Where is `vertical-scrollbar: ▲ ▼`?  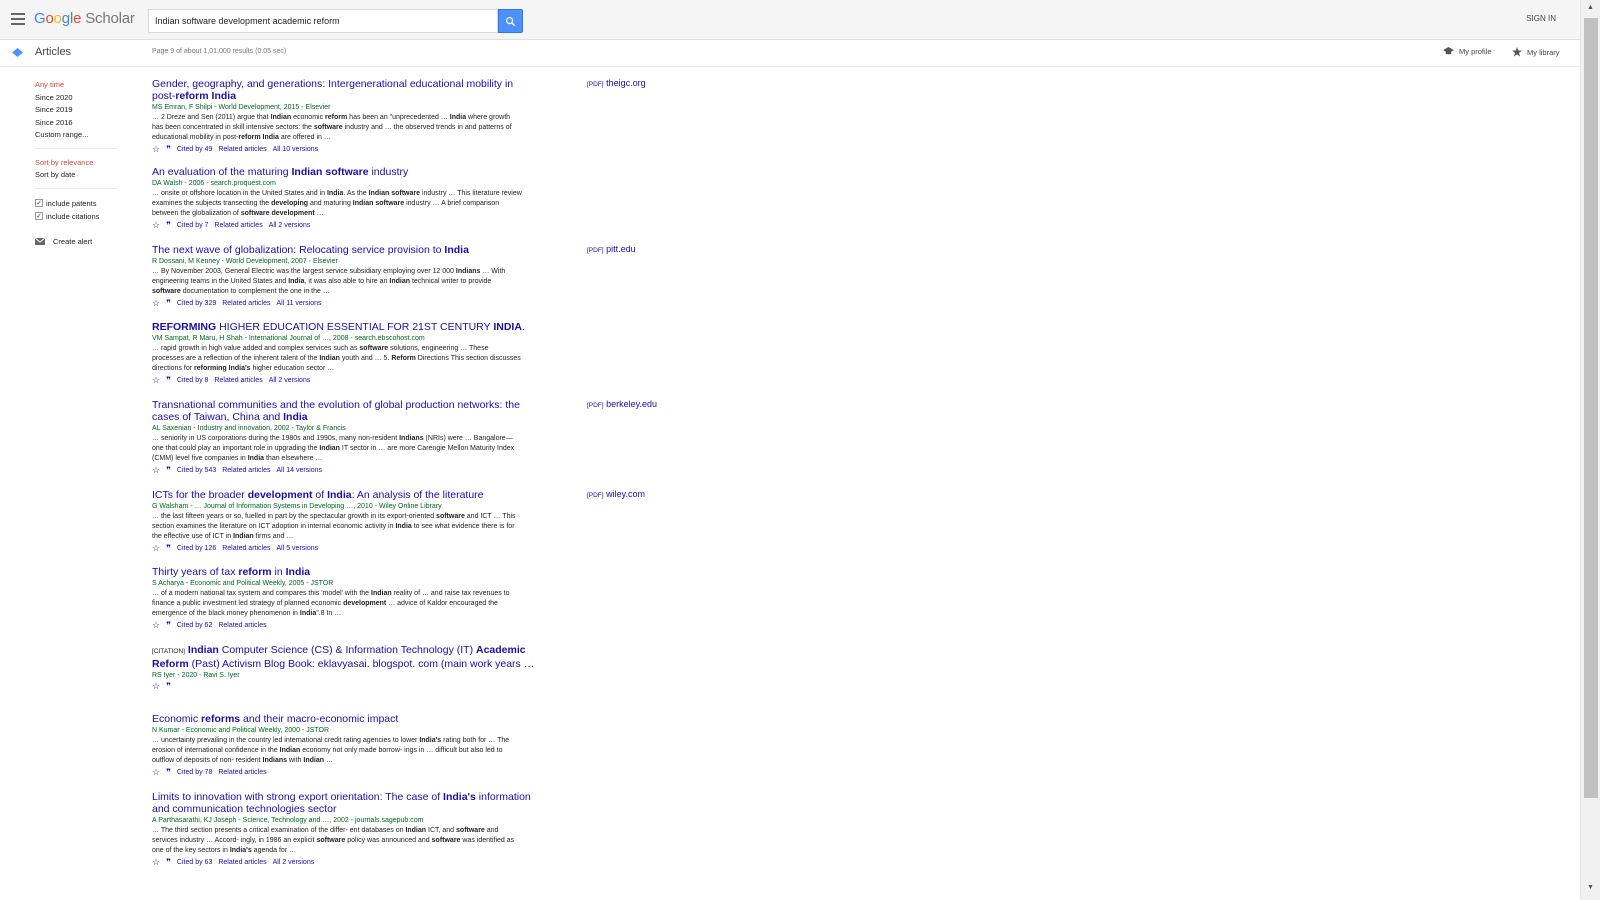
vertical-scrollbar: ▲ ▼ is located at coordinates (1590, 450).